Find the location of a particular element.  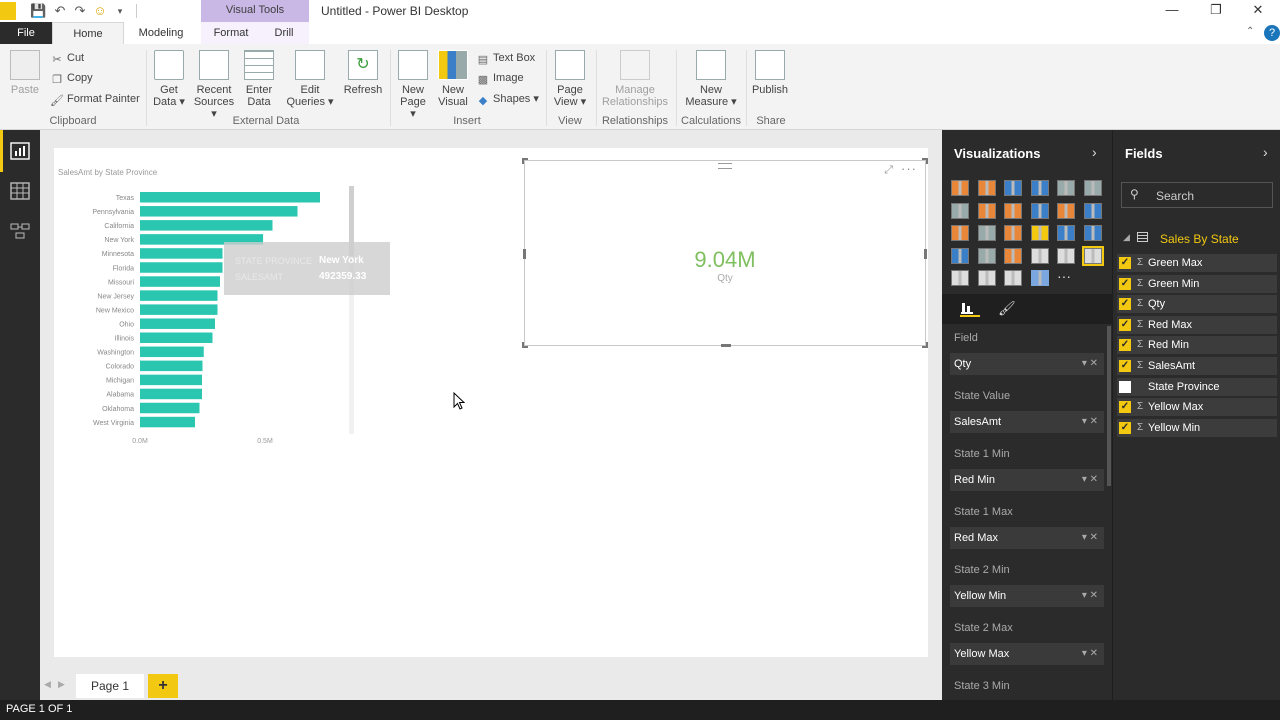

stacked-area-visual-icon is located at coordinates (1013, 210).